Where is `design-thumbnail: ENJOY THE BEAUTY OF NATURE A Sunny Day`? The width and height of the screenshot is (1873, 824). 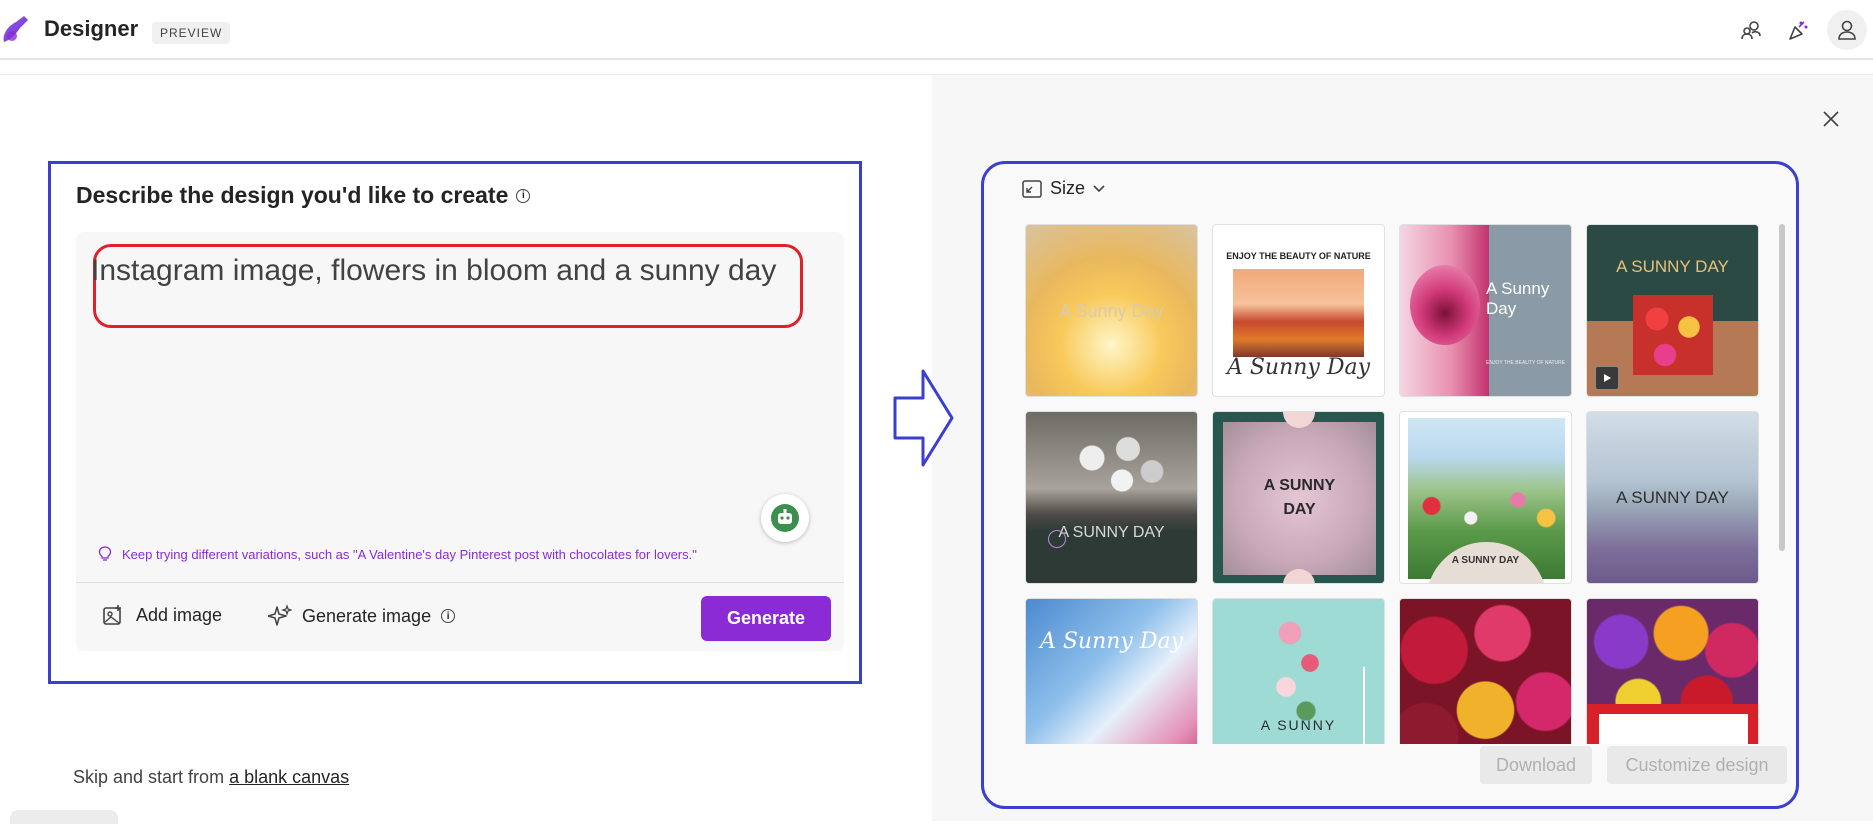 design-thumbnail: ENJOY THE BEAUTY OF NATURE A Sunny Day is located at coordinates (1298, 310).